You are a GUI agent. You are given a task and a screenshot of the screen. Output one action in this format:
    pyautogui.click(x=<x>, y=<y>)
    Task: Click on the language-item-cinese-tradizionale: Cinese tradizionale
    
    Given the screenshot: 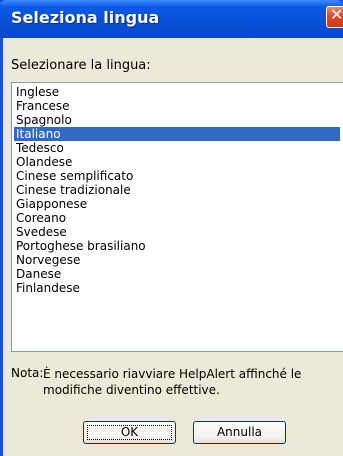 What is the action you would take?
    pyautogui.click(x=177, y=190)
    